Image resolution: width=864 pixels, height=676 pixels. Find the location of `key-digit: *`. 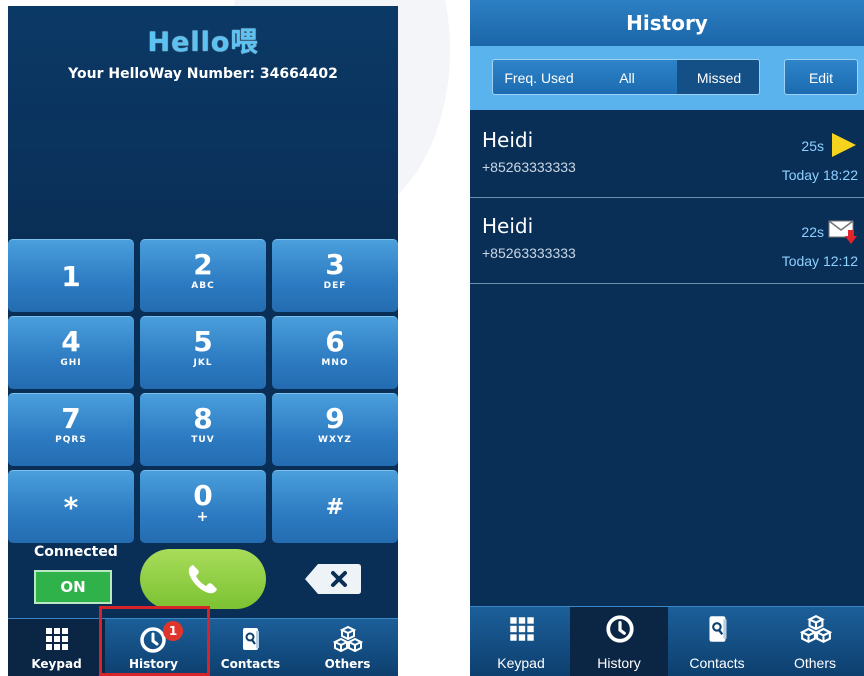

key-digit: * is located at coordinates (71, 507).